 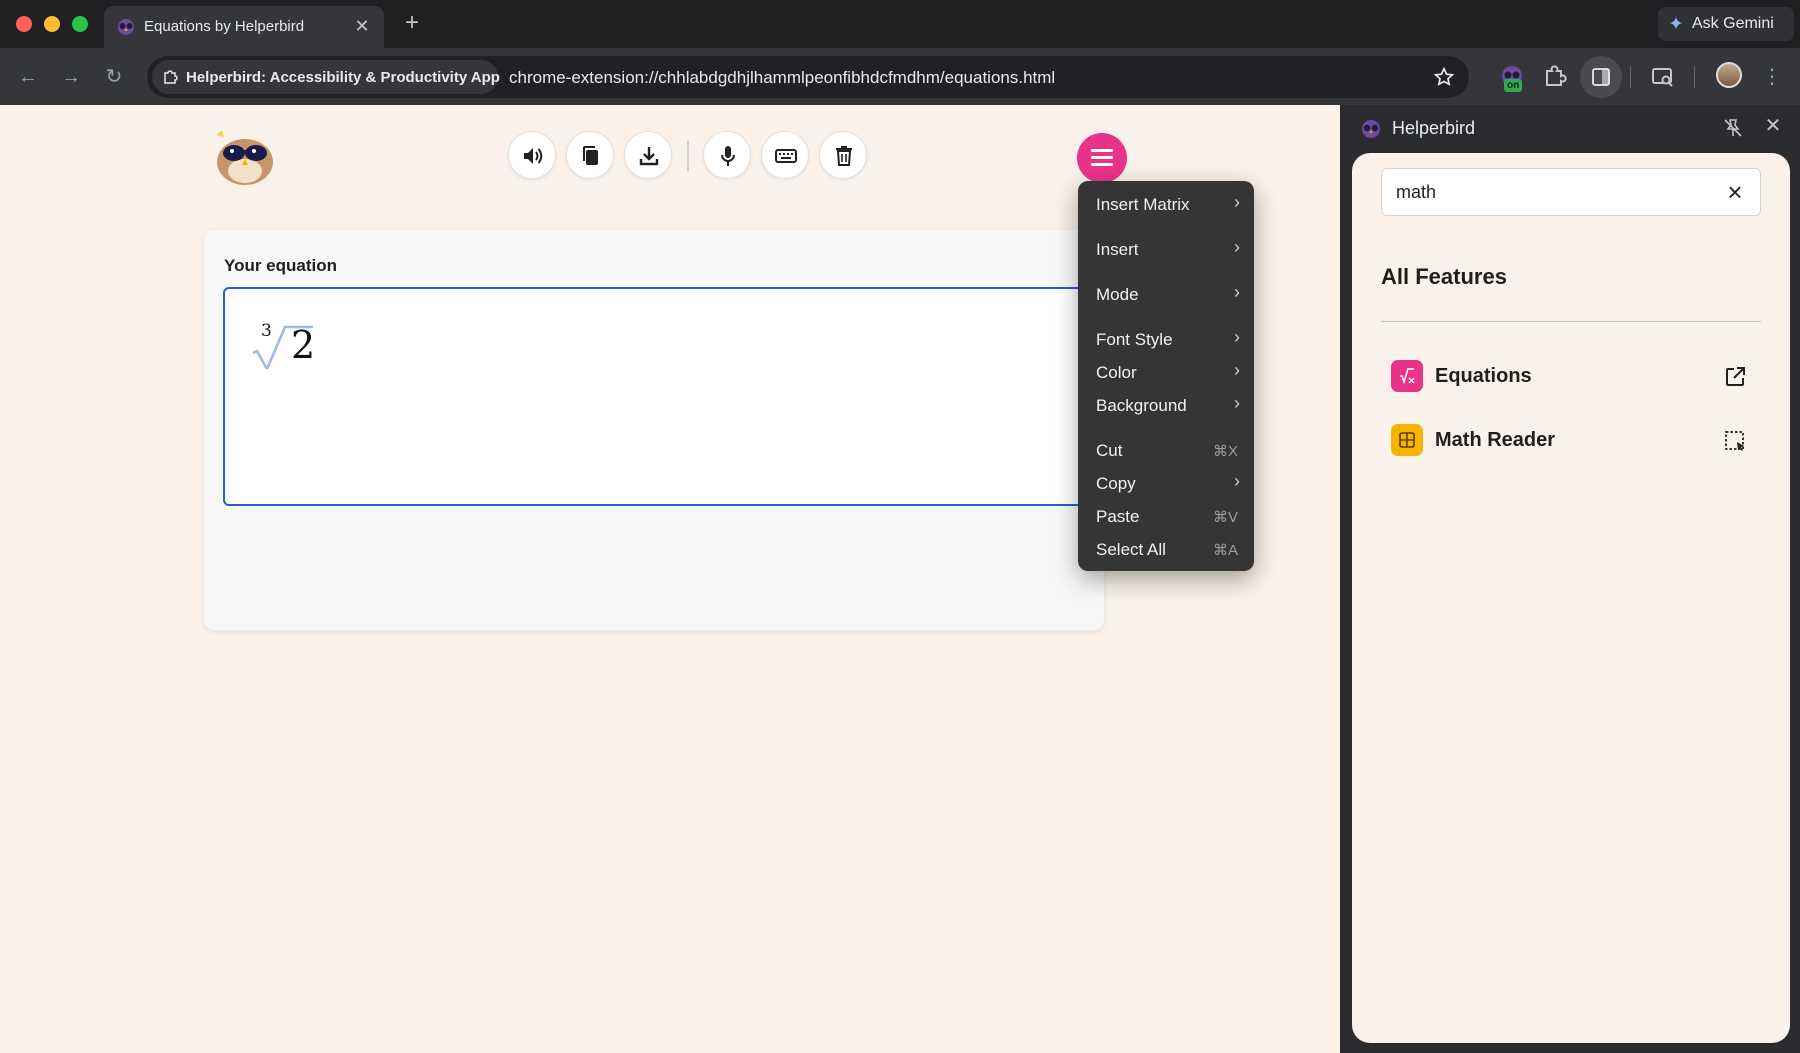 I want to click on extension-on-badge: on, so click(x=1513, y=85).